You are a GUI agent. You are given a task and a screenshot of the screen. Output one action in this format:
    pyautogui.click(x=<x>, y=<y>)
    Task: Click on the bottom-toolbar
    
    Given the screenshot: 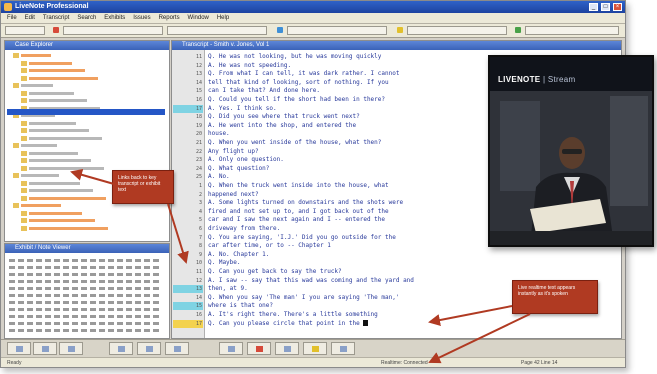 What is the action you would take?
    pyautogui.click(x=313, y=348)
    